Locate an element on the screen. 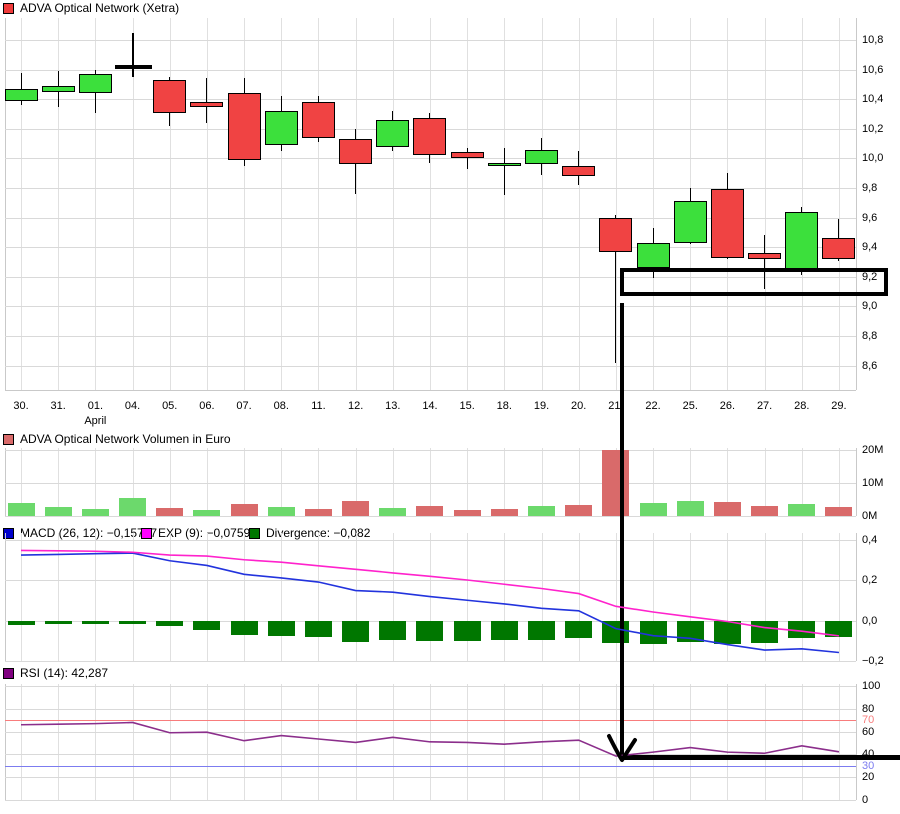  y-axis-tick-label: 10,8 is located at coordinates (873, 40).